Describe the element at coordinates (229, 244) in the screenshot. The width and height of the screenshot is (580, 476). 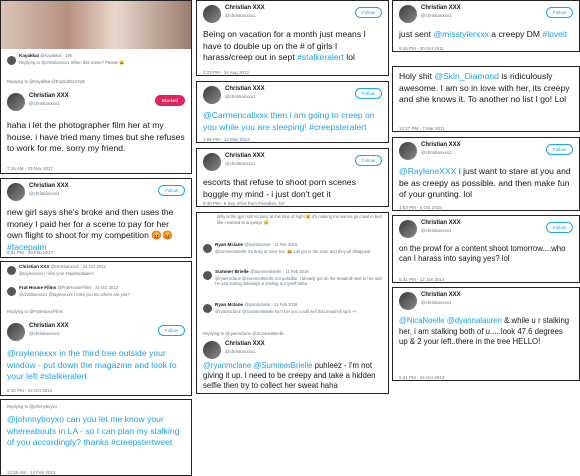
I see `thread-author-name: Ryan Mclane` at that location.